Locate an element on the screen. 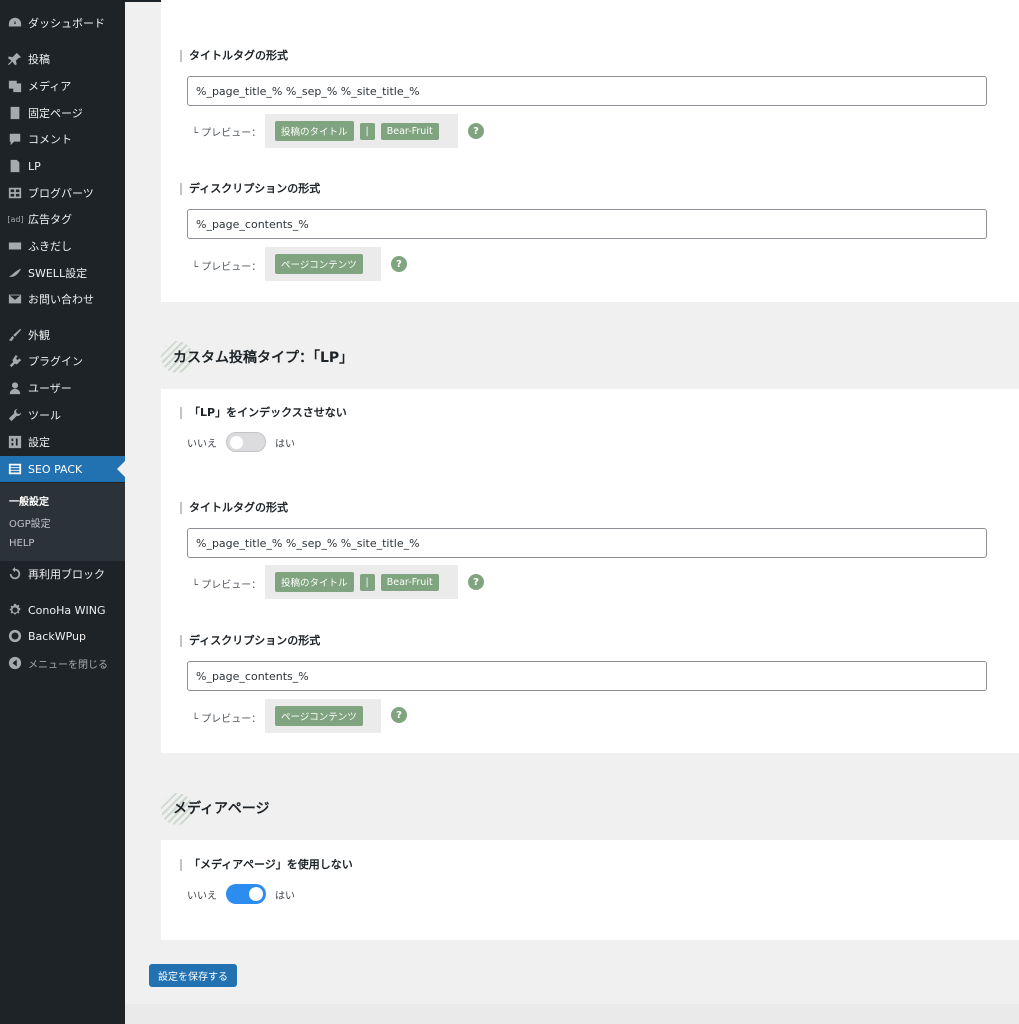 Image resolution: width=1019 pixels, height=1024 pixels. bubble-icon is located at coordinates (14, 246).